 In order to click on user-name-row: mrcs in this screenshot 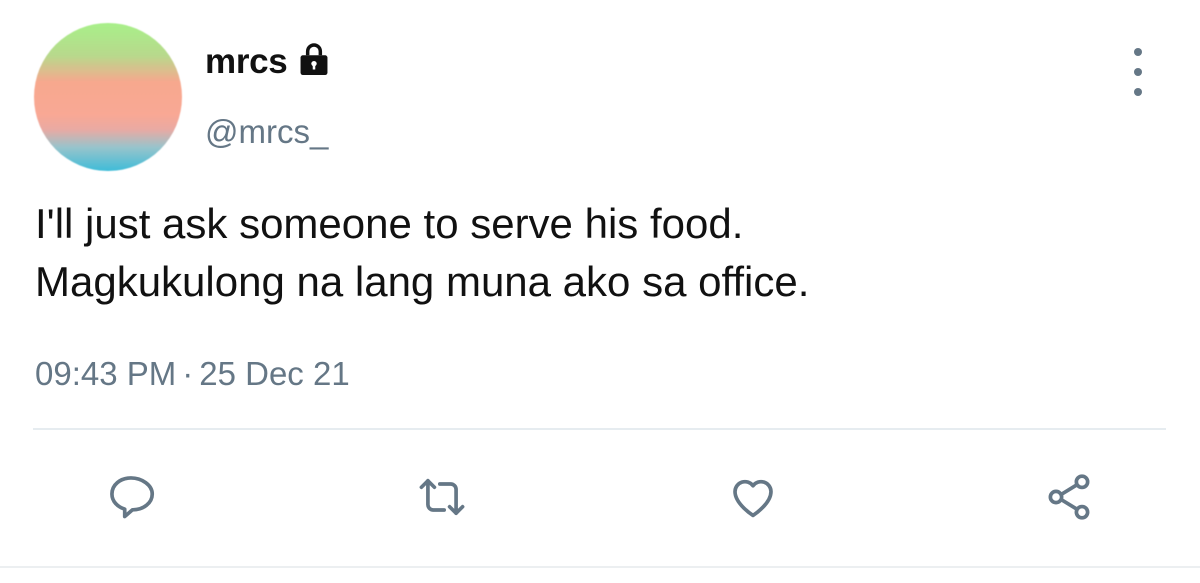, I will do `click(269, 62)`.